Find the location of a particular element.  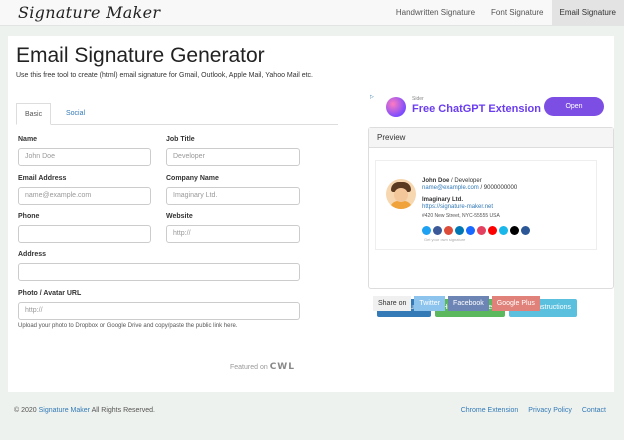

name-label: Name is located at coordinates (28, 139).